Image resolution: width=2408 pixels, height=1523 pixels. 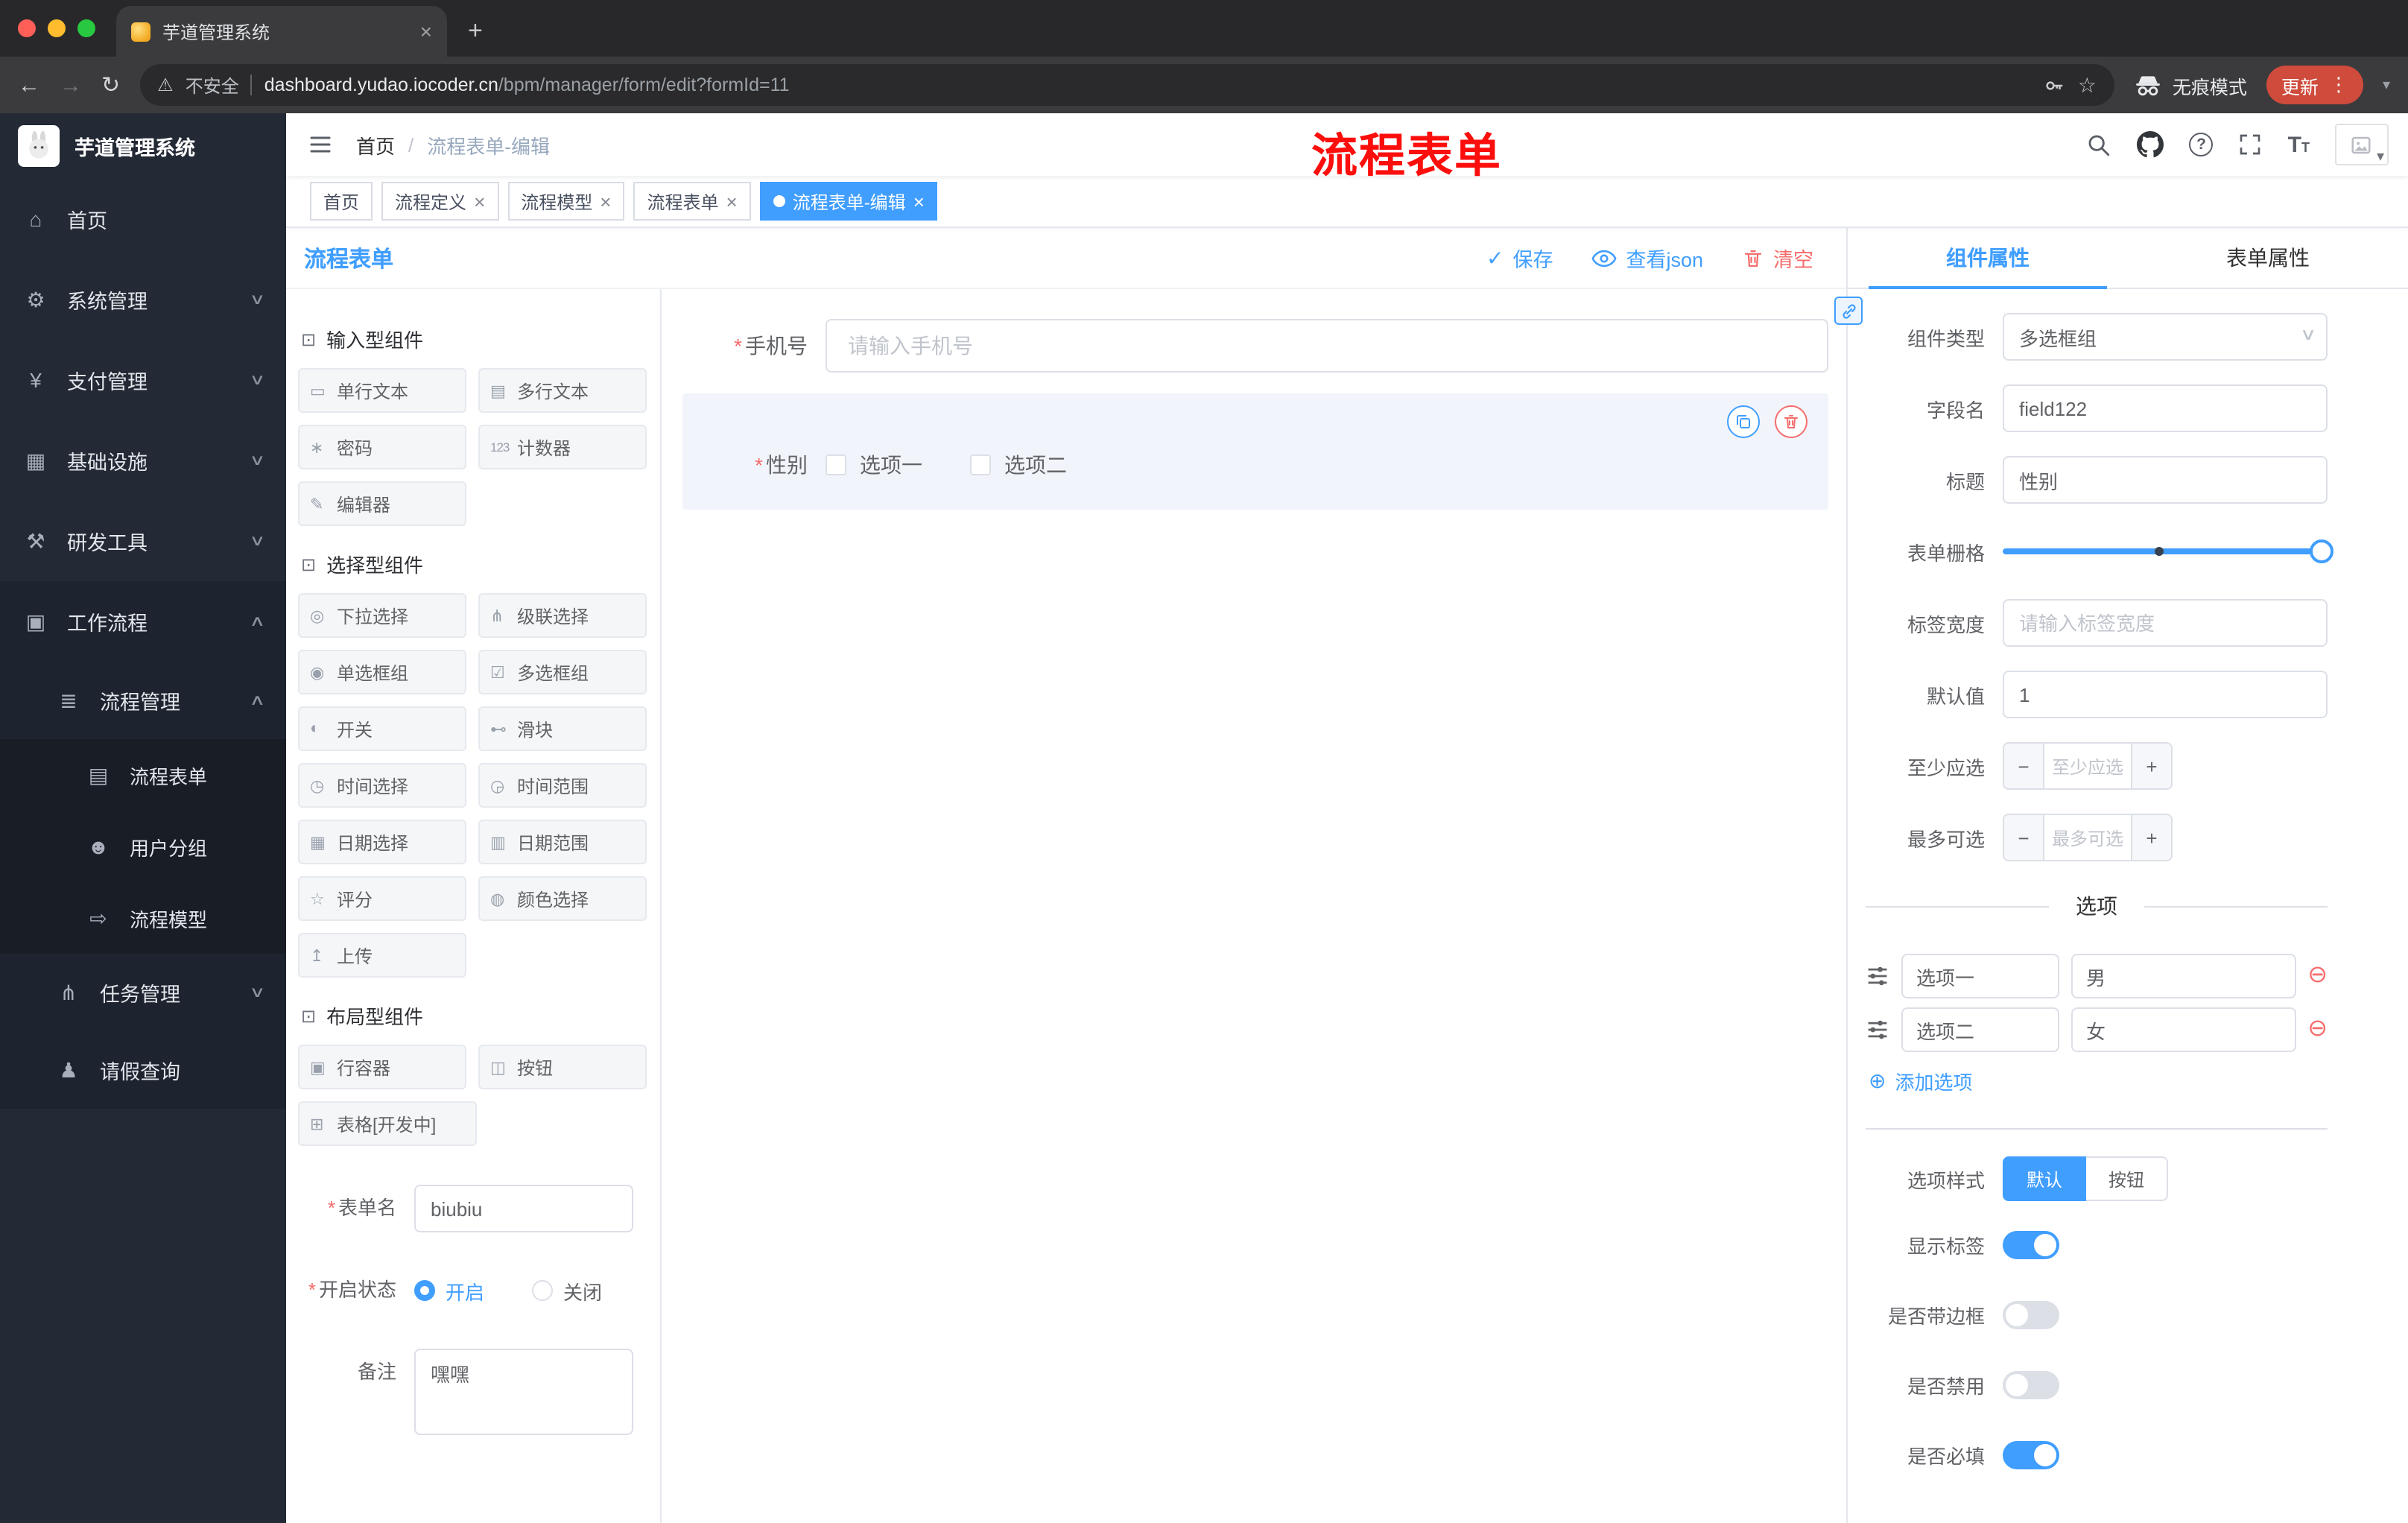 I want to click on option1-value-input, so click(x=2183, y=976).